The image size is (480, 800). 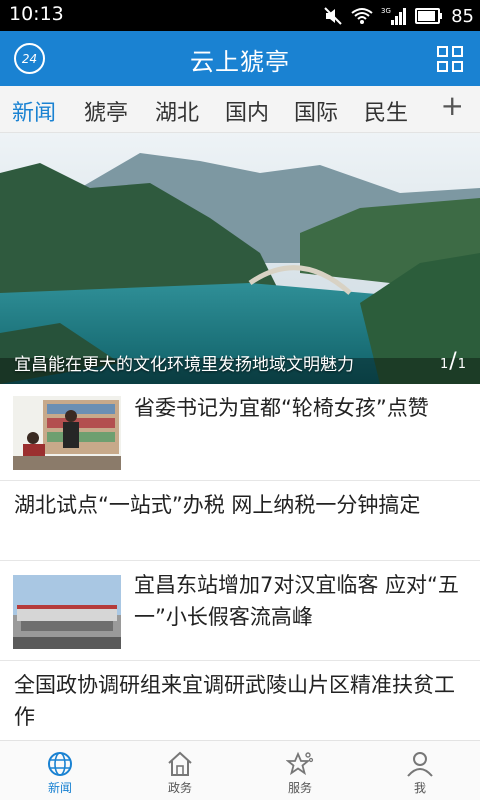 What do you see at coordinates (429, 16) in the screenshot?
I see `battery-icon` at bounding box center [429, 16].